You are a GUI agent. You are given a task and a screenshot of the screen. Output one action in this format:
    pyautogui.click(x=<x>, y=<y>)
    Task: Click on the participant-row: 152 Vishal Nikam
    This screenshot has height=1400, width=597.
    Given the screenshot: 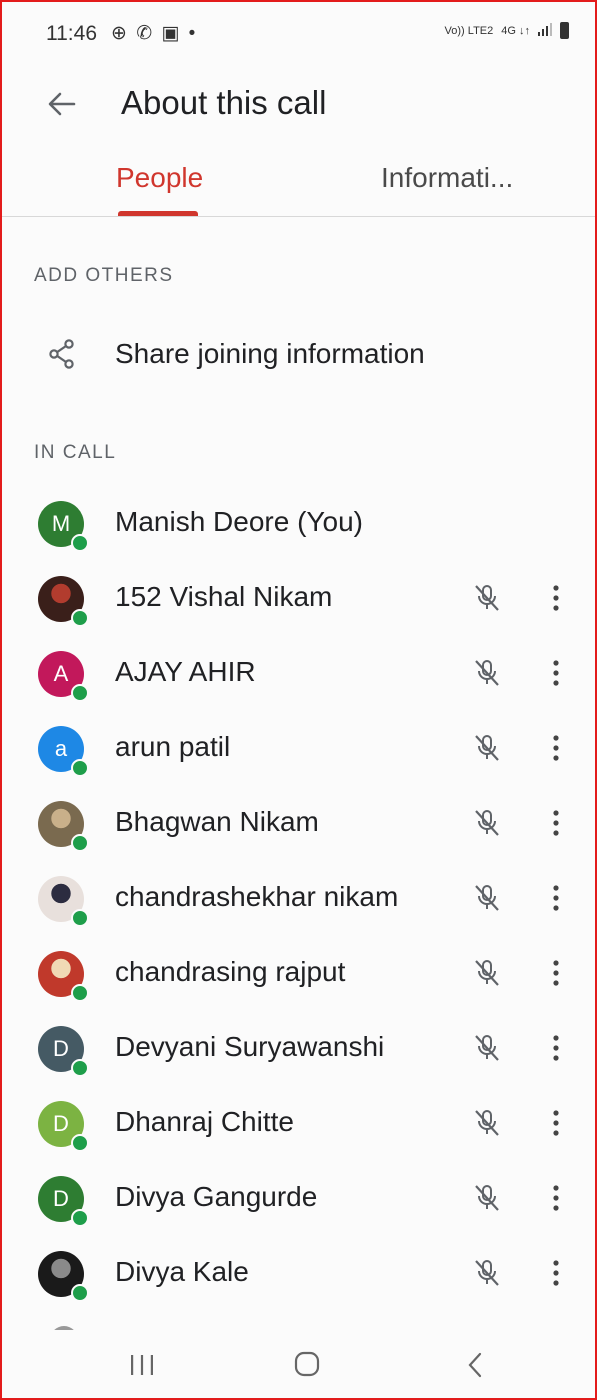 What is the action you would take?
    pyautogui.click(x=298, y=598)
    